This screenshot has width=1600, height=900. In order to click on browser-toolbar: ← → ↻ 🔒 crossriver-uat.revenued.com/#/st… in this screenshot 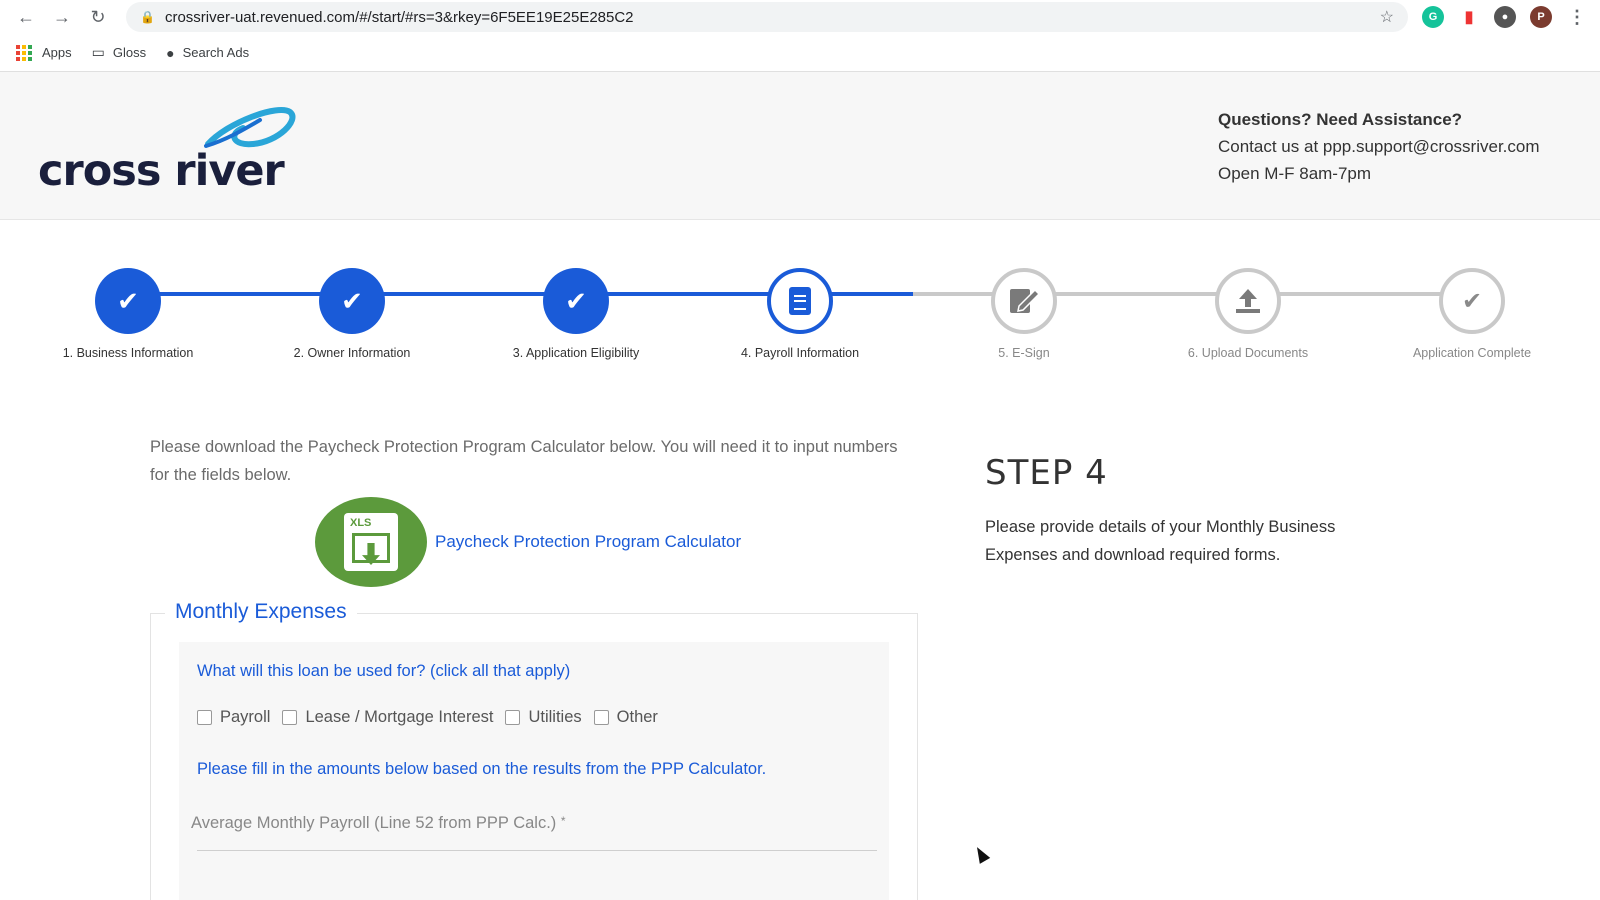, I will do `click(800, 17)`.